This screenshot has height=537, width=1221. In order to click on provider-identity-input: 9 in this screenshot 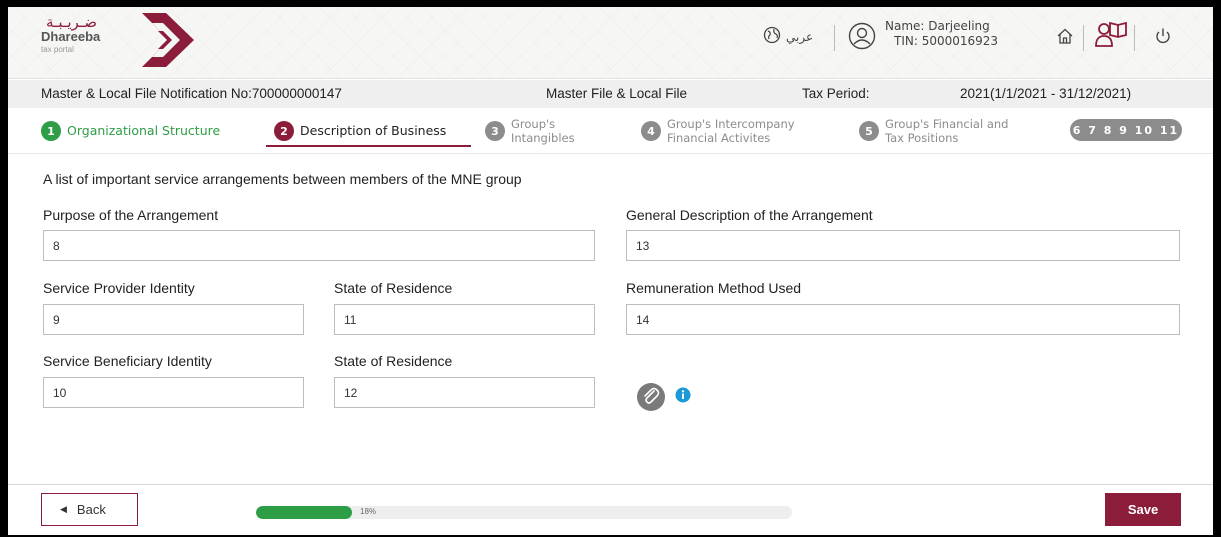, I will do `click(173, 319)`.